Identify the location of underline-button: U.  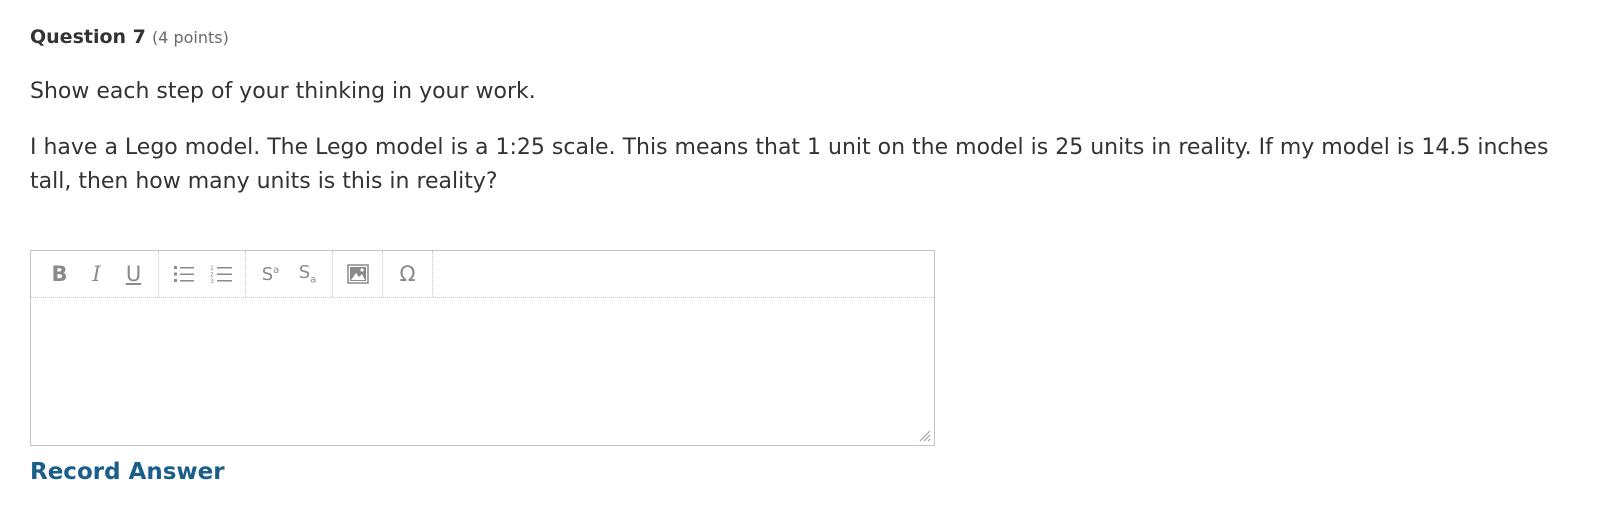
(133, 274).